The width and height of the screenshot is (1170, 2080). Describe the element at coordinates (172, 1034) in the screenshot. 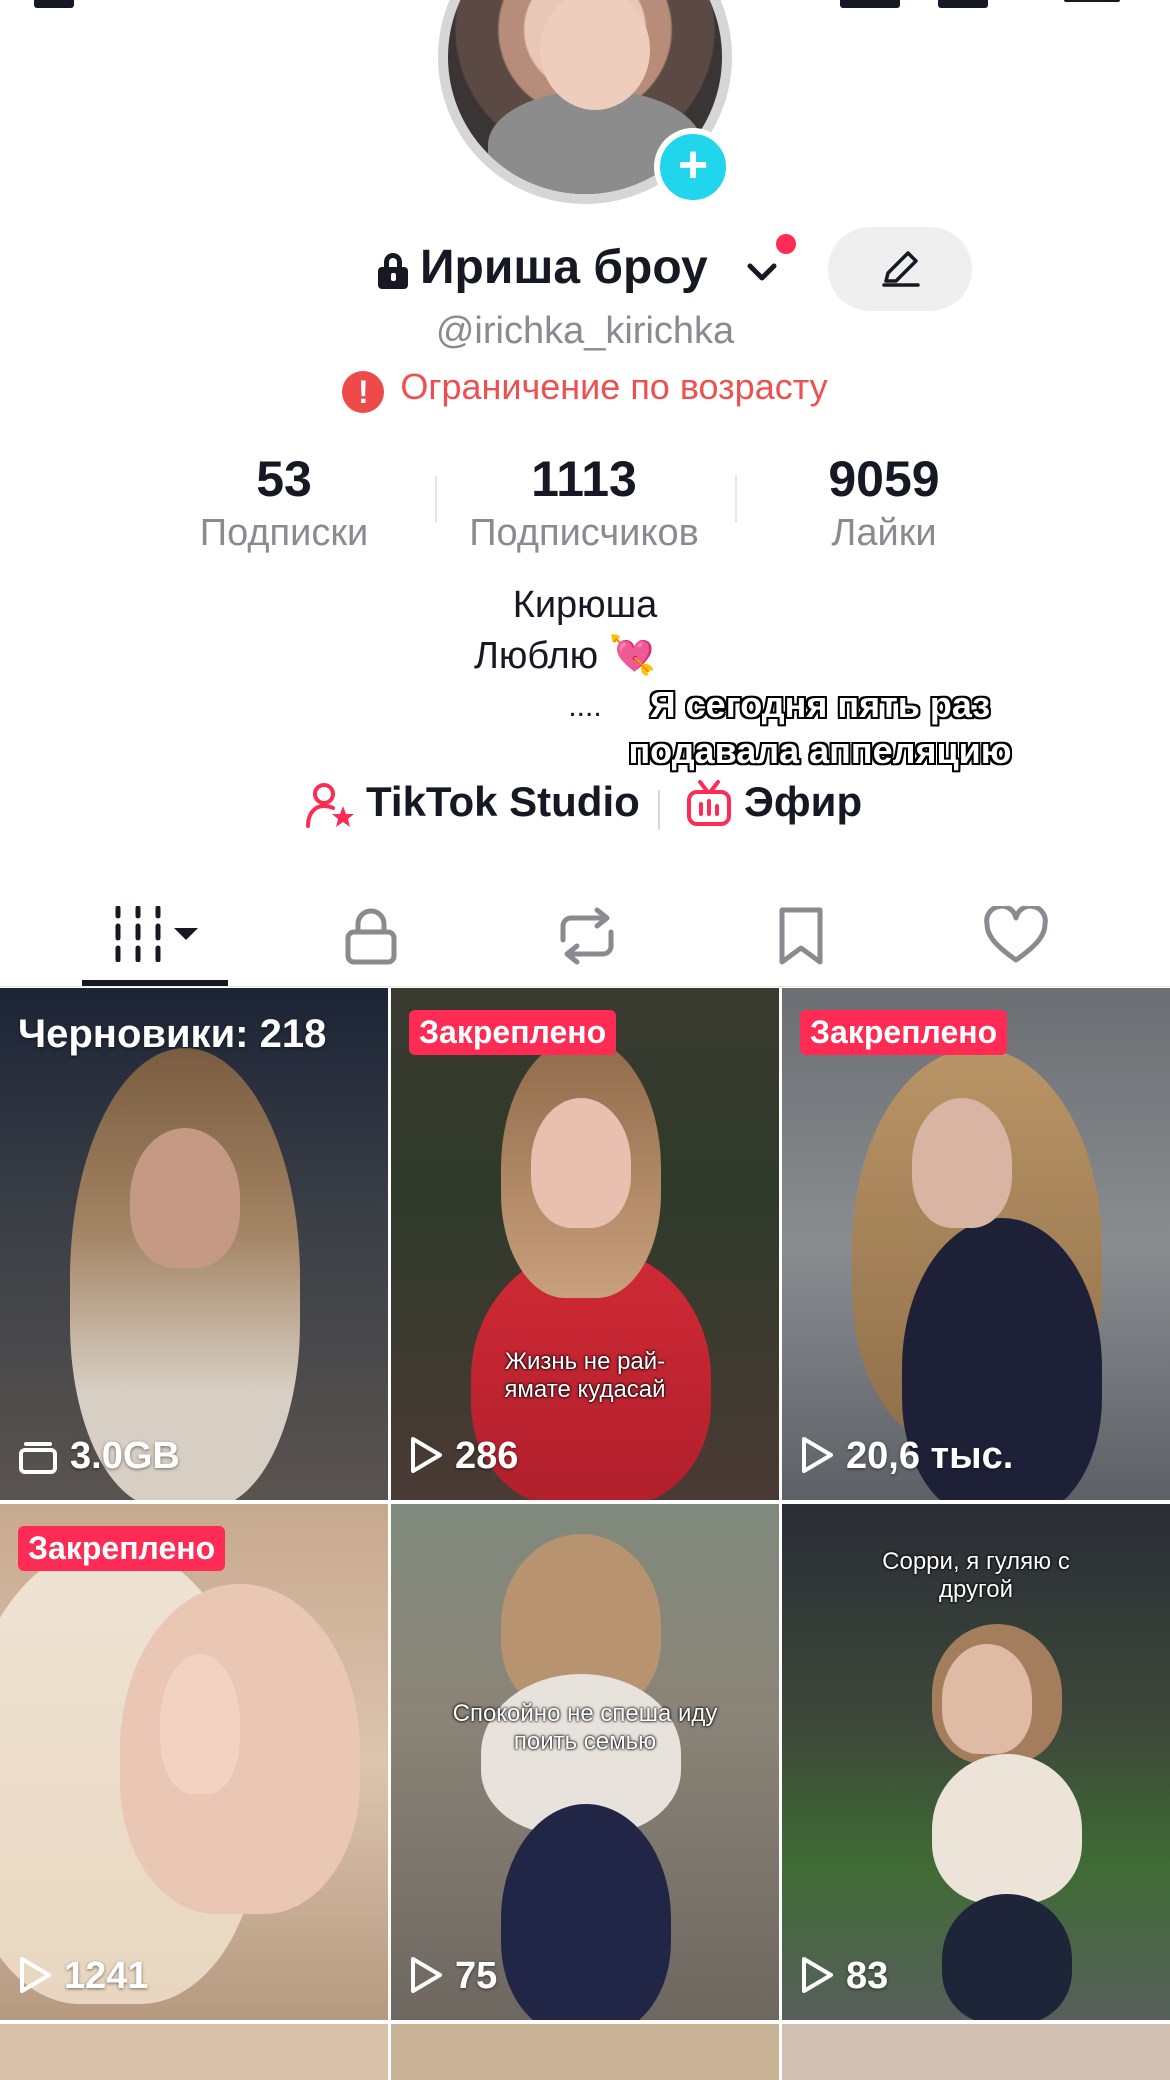

I see `drafts-label: Черновики: 218` at that location.